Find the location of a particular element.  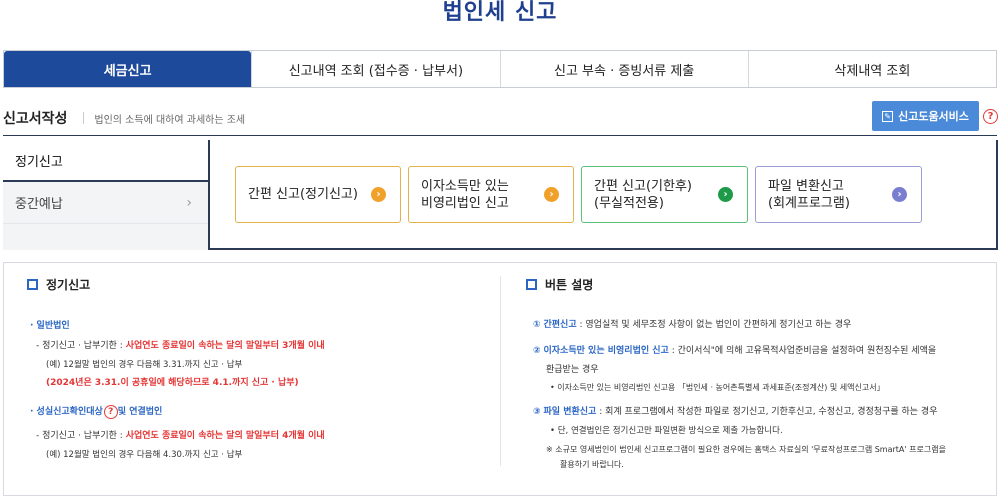

help-service-button: ✎ 신고도움서비스 is located at coordinates (925, 116).